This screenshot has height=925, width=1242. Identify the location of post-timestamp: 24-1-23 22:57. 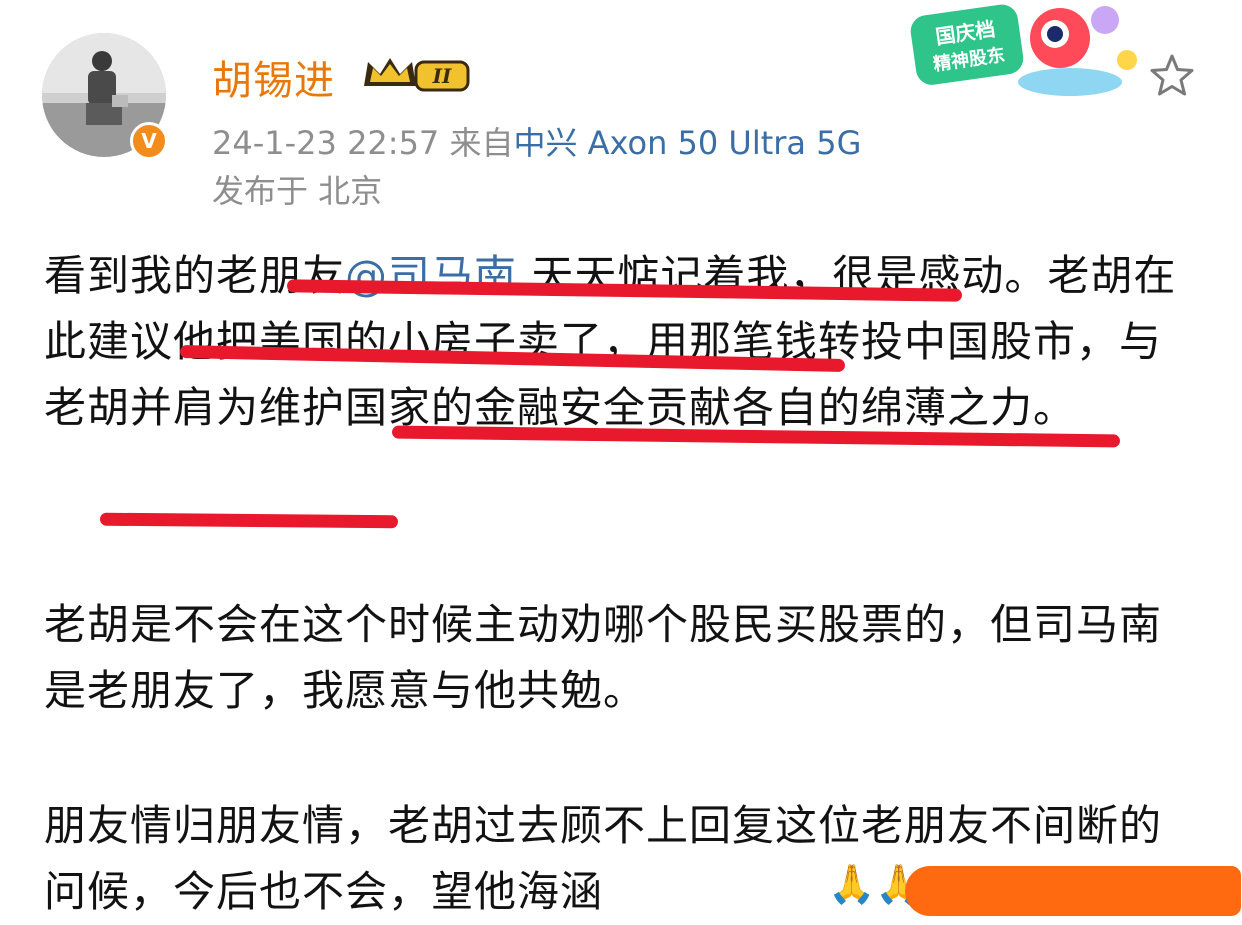
(326, 143).